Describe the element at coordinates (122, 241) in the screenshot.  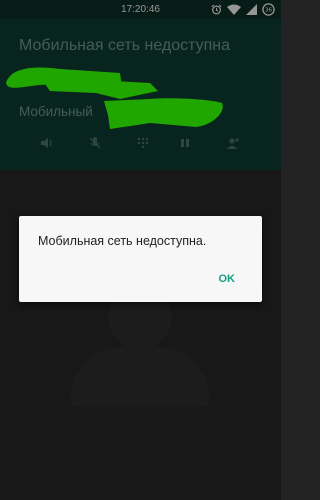
I see `dialog-message: Мобильная сеть недоступна.` at that location.